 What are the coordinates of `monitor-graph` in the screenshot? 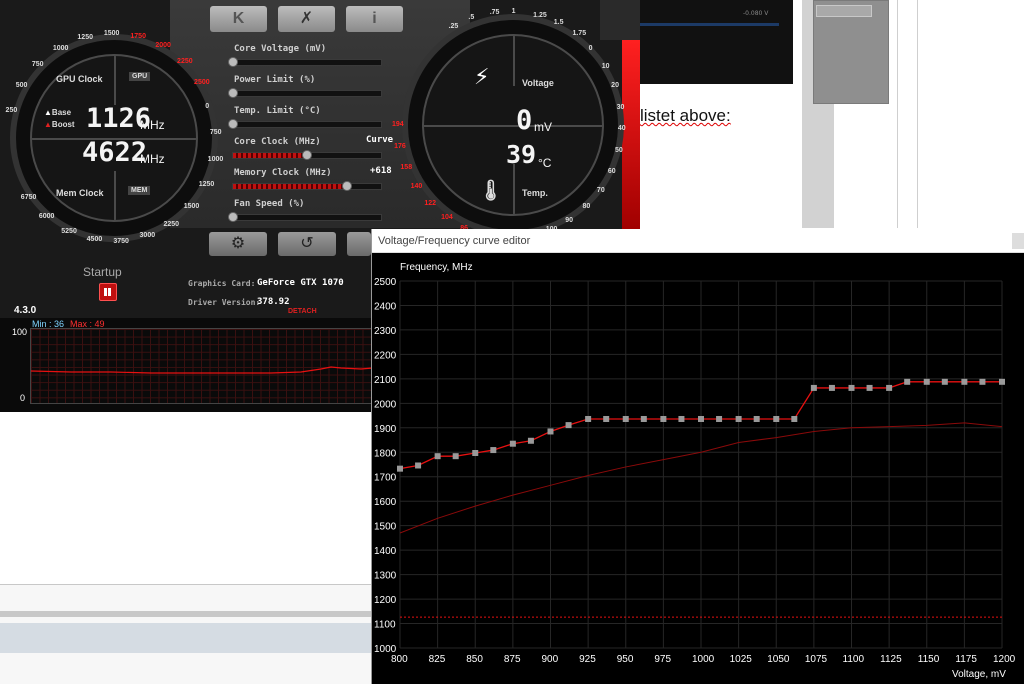 It's located at (201, 366).